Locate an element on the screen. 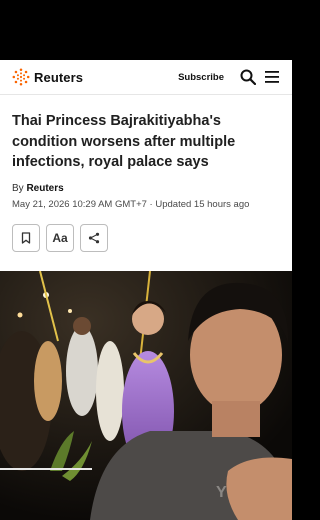  top-navigation-bar: Reuters Subscribe is located at coordinates (146, 77).